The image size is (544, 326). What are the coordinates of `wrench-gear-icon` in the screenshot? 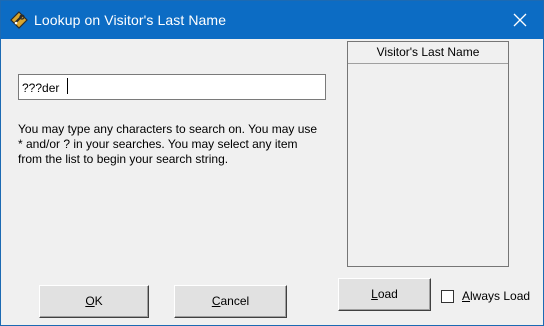 It's located at (19, 20).